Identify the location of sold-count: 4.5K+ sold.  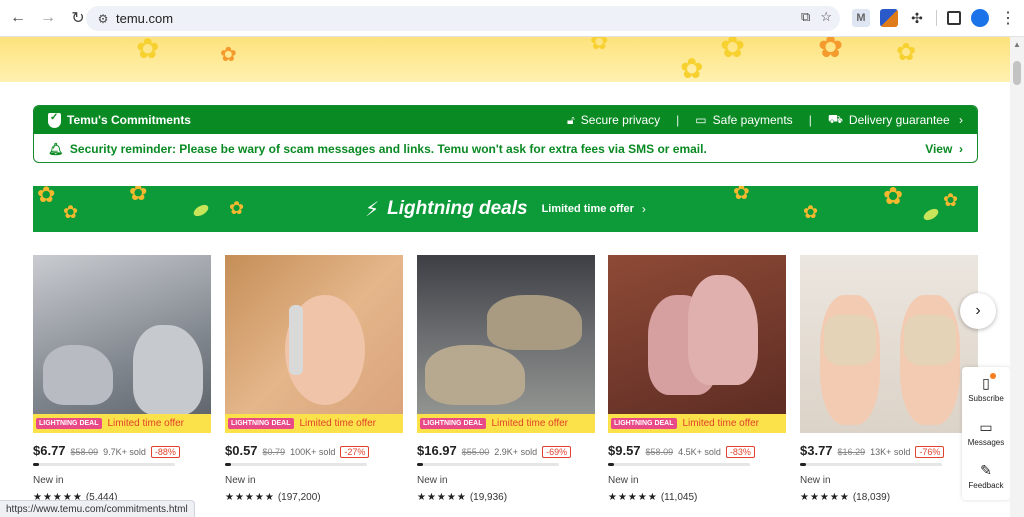
(699, 452).